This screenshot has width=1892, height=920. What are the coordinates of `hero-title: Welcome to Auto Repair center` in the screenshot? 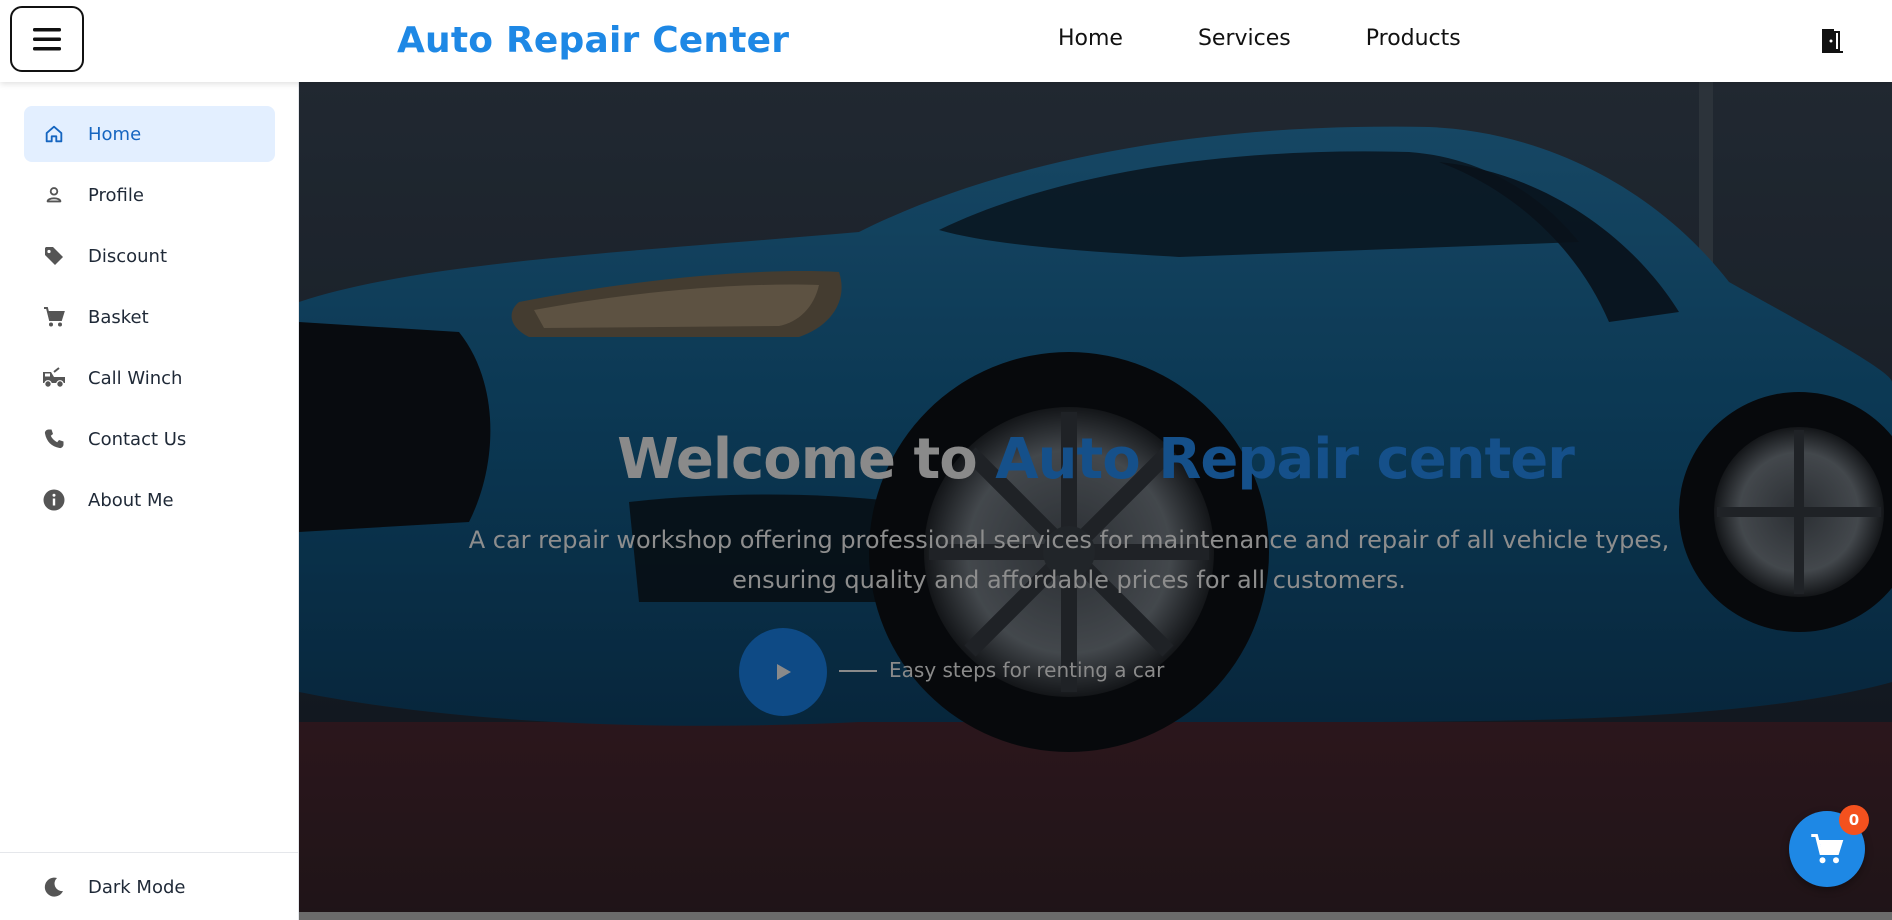 It's located at (1095, 459).